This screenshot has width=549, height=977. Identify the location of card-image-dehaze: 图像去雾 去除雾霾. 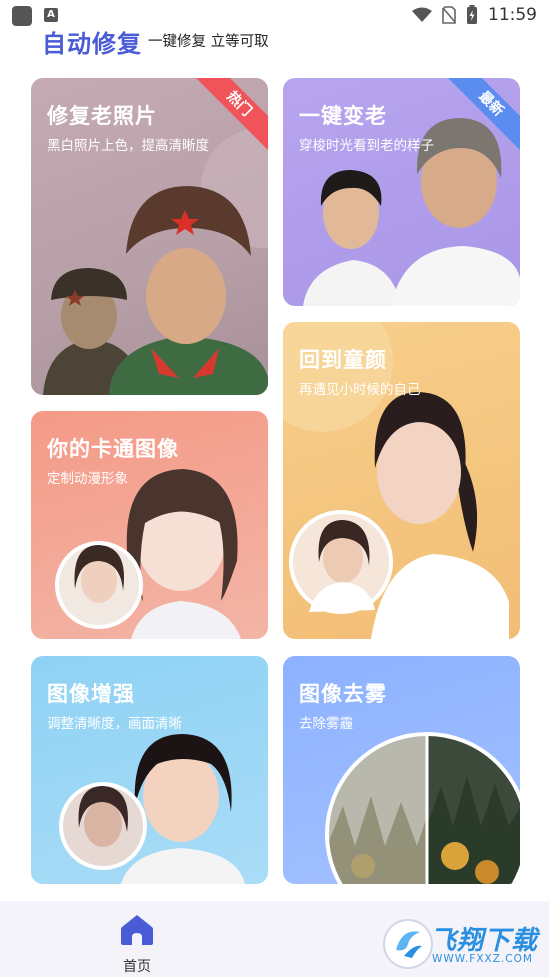
(401, 770).